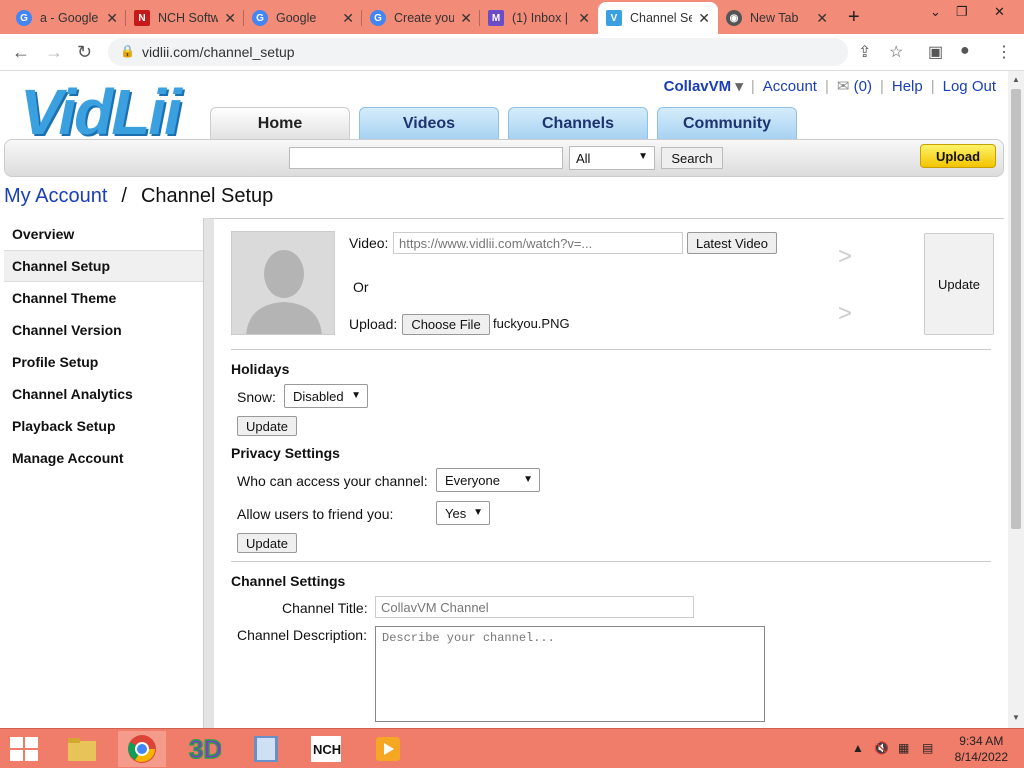 This screenshot has width=1024, height=768. What do you see at coordinates (858, 748) in the screenshot?
I see `chevron-up-icon: ▲` at bounding box center [858, 748].